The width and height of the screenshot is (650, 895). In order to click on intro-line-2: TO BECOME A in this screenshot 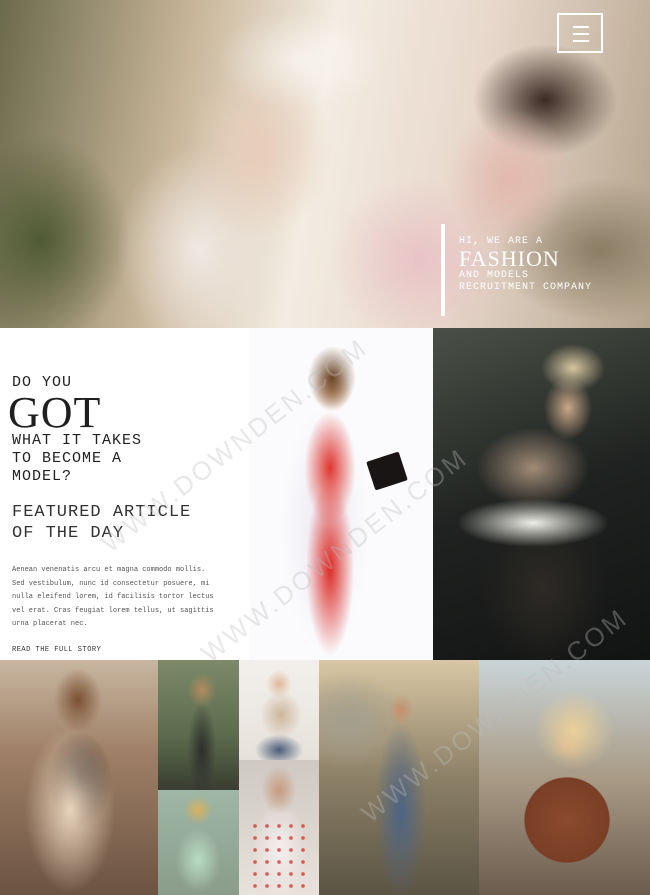, I will do `click(67, 458)`.